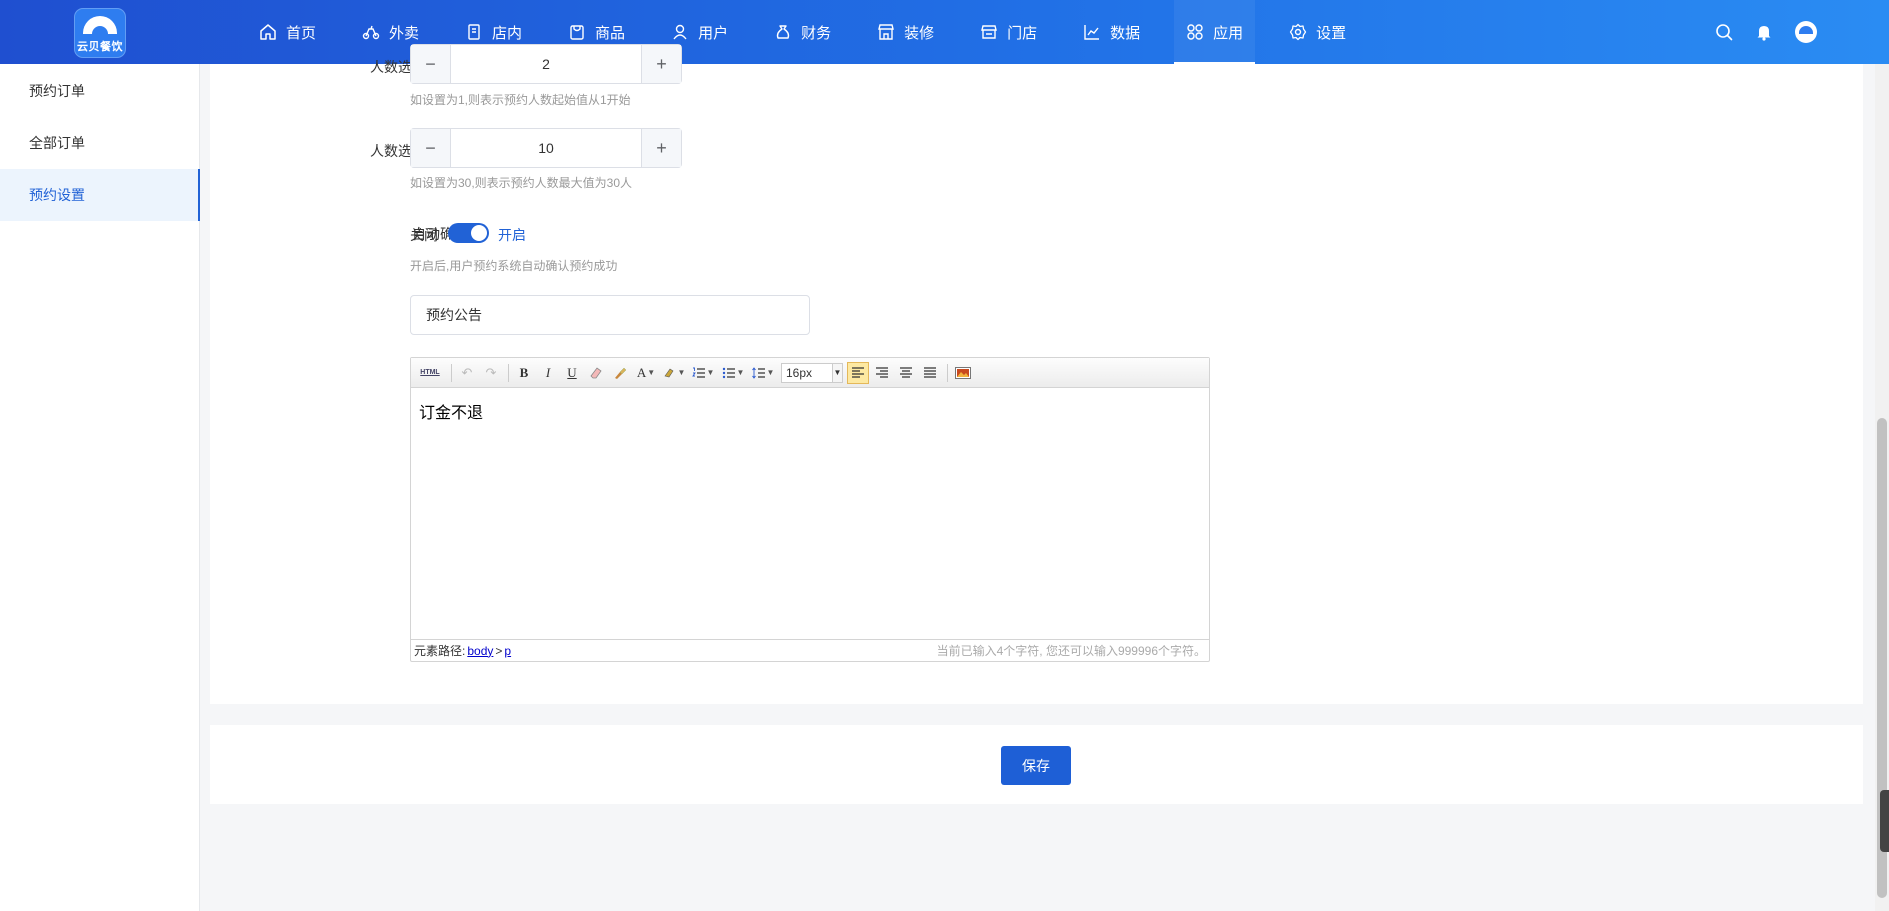 This screenshot has width=1889, height=911. Describe the element at coordinates (268, 32) in the screenshot. I see `home-icon` at that location.